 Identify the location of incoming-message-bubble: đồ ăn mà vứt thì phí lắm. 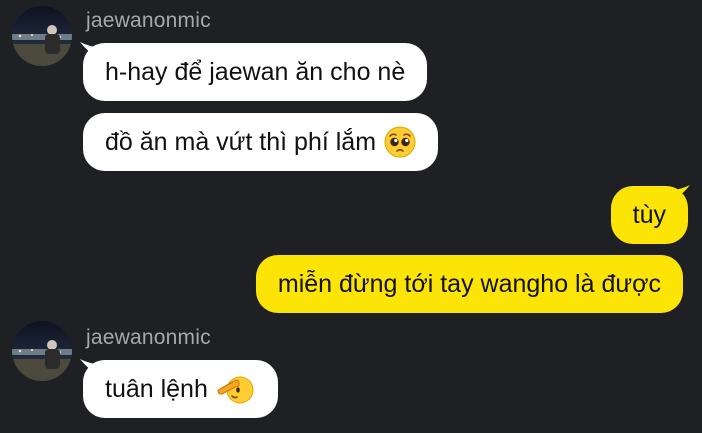
(261, 142).